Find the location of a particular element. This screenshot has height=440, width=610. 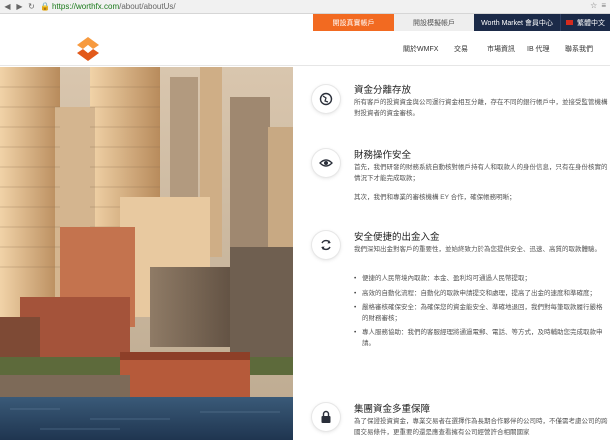

member-center-button: Worth Market 會員中心 is located at coordinates (517, 22).